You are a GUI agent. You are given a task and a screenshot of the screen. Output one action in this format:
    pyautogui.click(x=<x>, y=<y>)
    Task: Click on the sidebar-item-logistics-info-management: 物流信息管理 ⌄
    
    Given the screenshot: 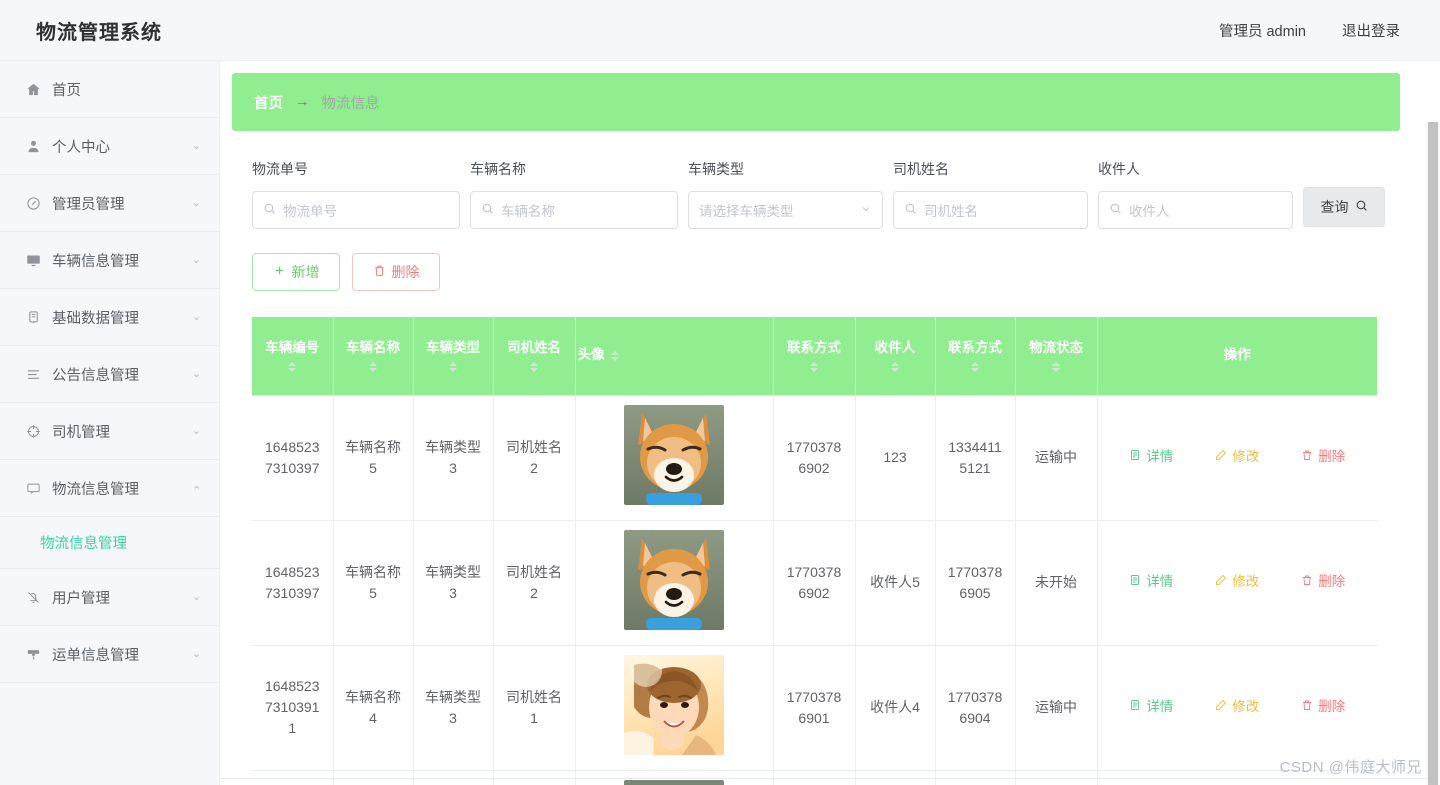 What is the action you would take?
    pyautogui.click(x=109, y=488)
    